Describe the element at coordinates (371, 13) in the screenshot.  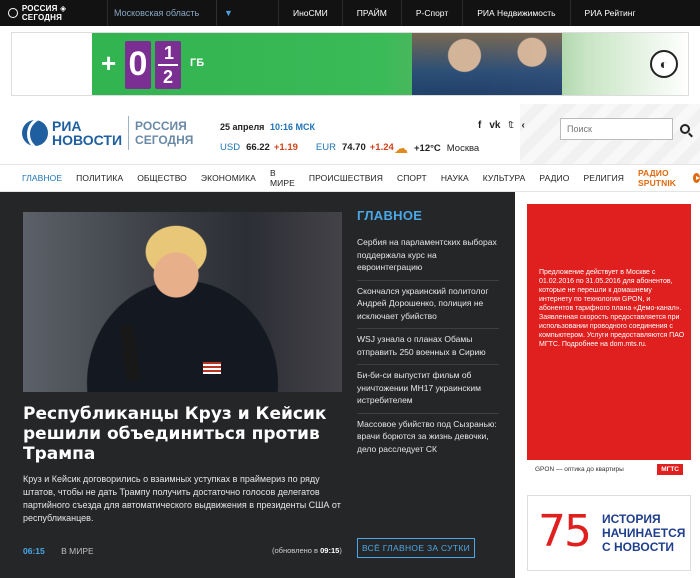
I see `link-prime: ПРАЙМ` at that location.